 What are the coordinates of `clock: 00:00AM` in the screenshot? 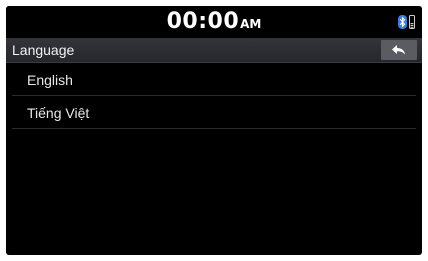 It's located at (214, 21).